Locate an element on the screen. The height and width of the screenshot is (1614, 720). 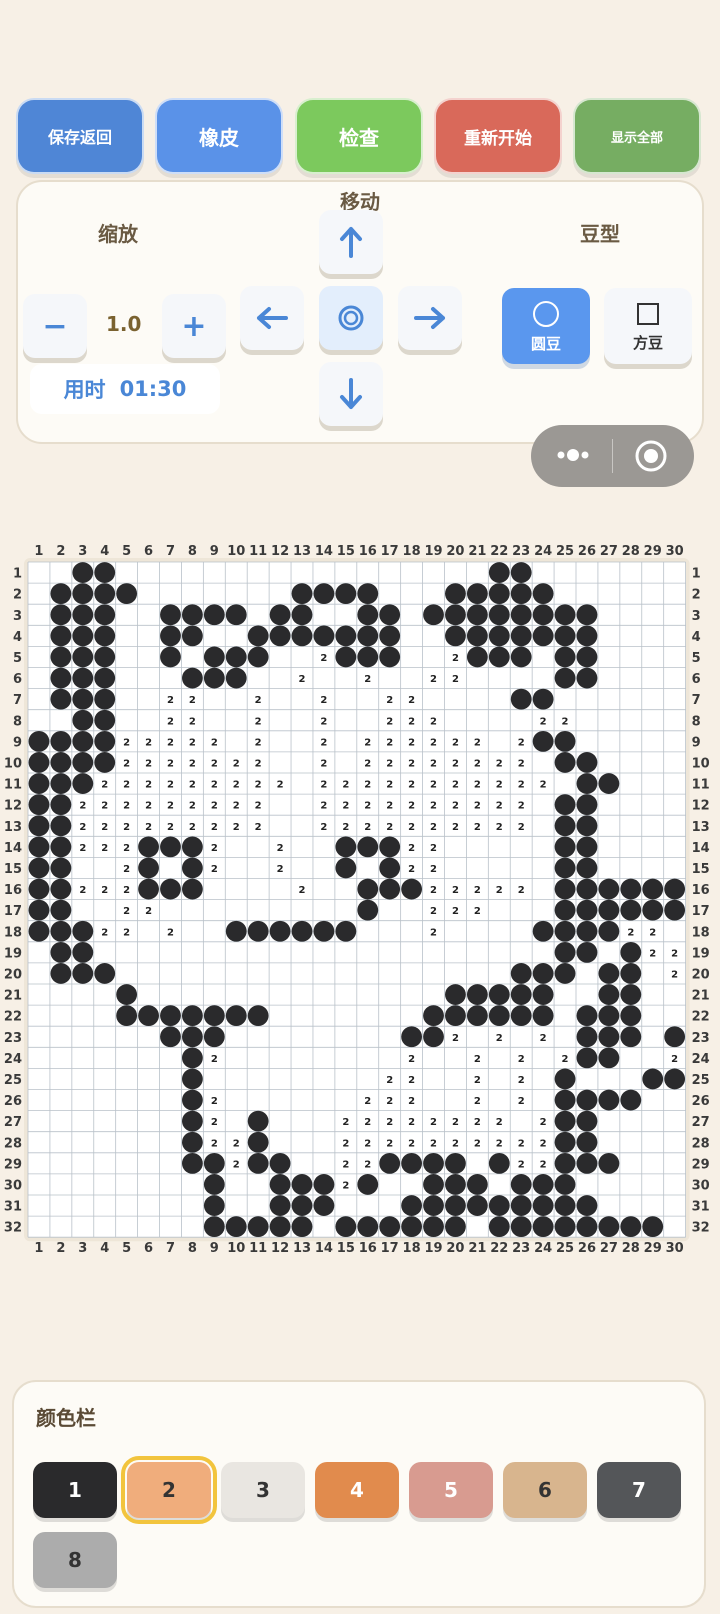
round-bead-button: 圆豆 is located at coordinates (546, 326).